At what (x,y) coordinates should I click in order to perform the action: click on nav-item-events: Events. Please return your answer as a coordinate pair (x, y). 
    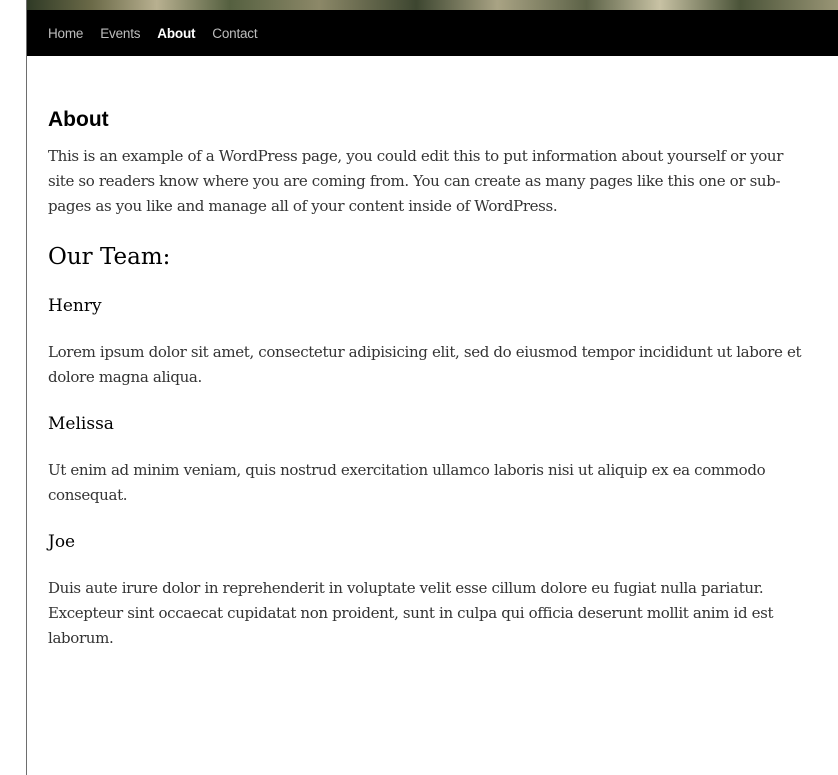
    Looking at the image, I should click on (120, 33).